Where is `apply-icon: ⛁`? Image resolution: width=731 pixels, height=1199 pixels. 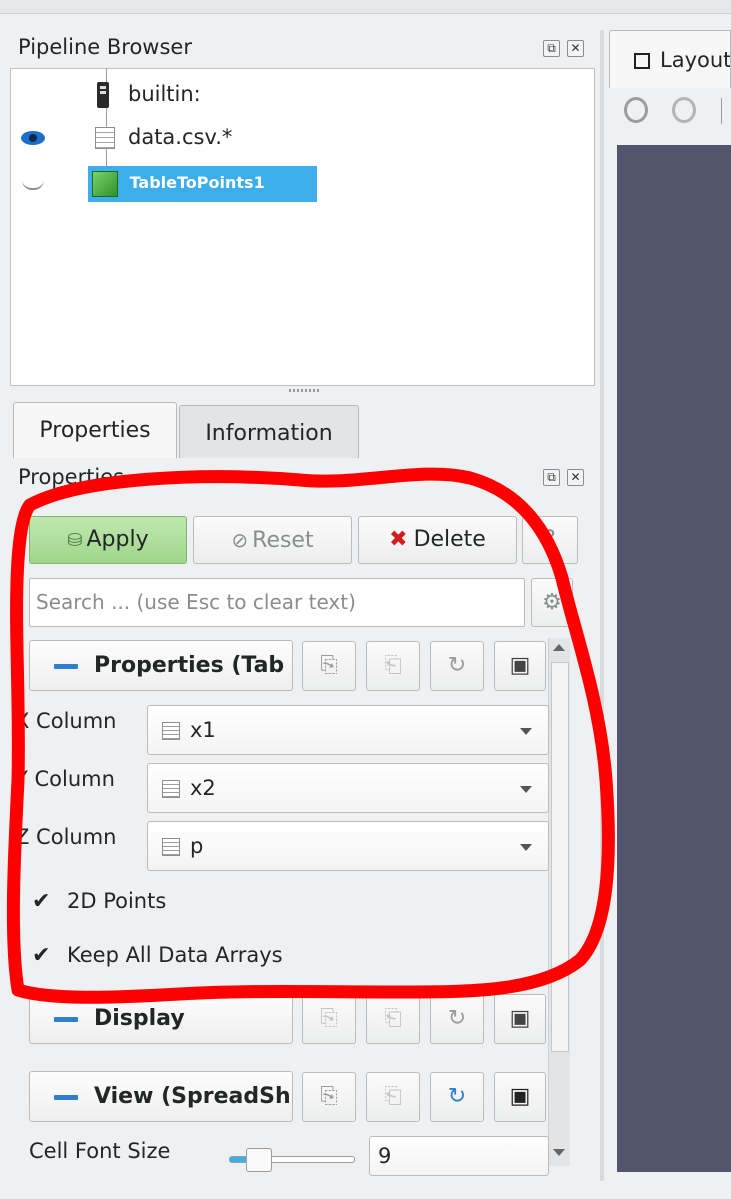 apply-icon: ⛁ is located at coordinates (75, 540).